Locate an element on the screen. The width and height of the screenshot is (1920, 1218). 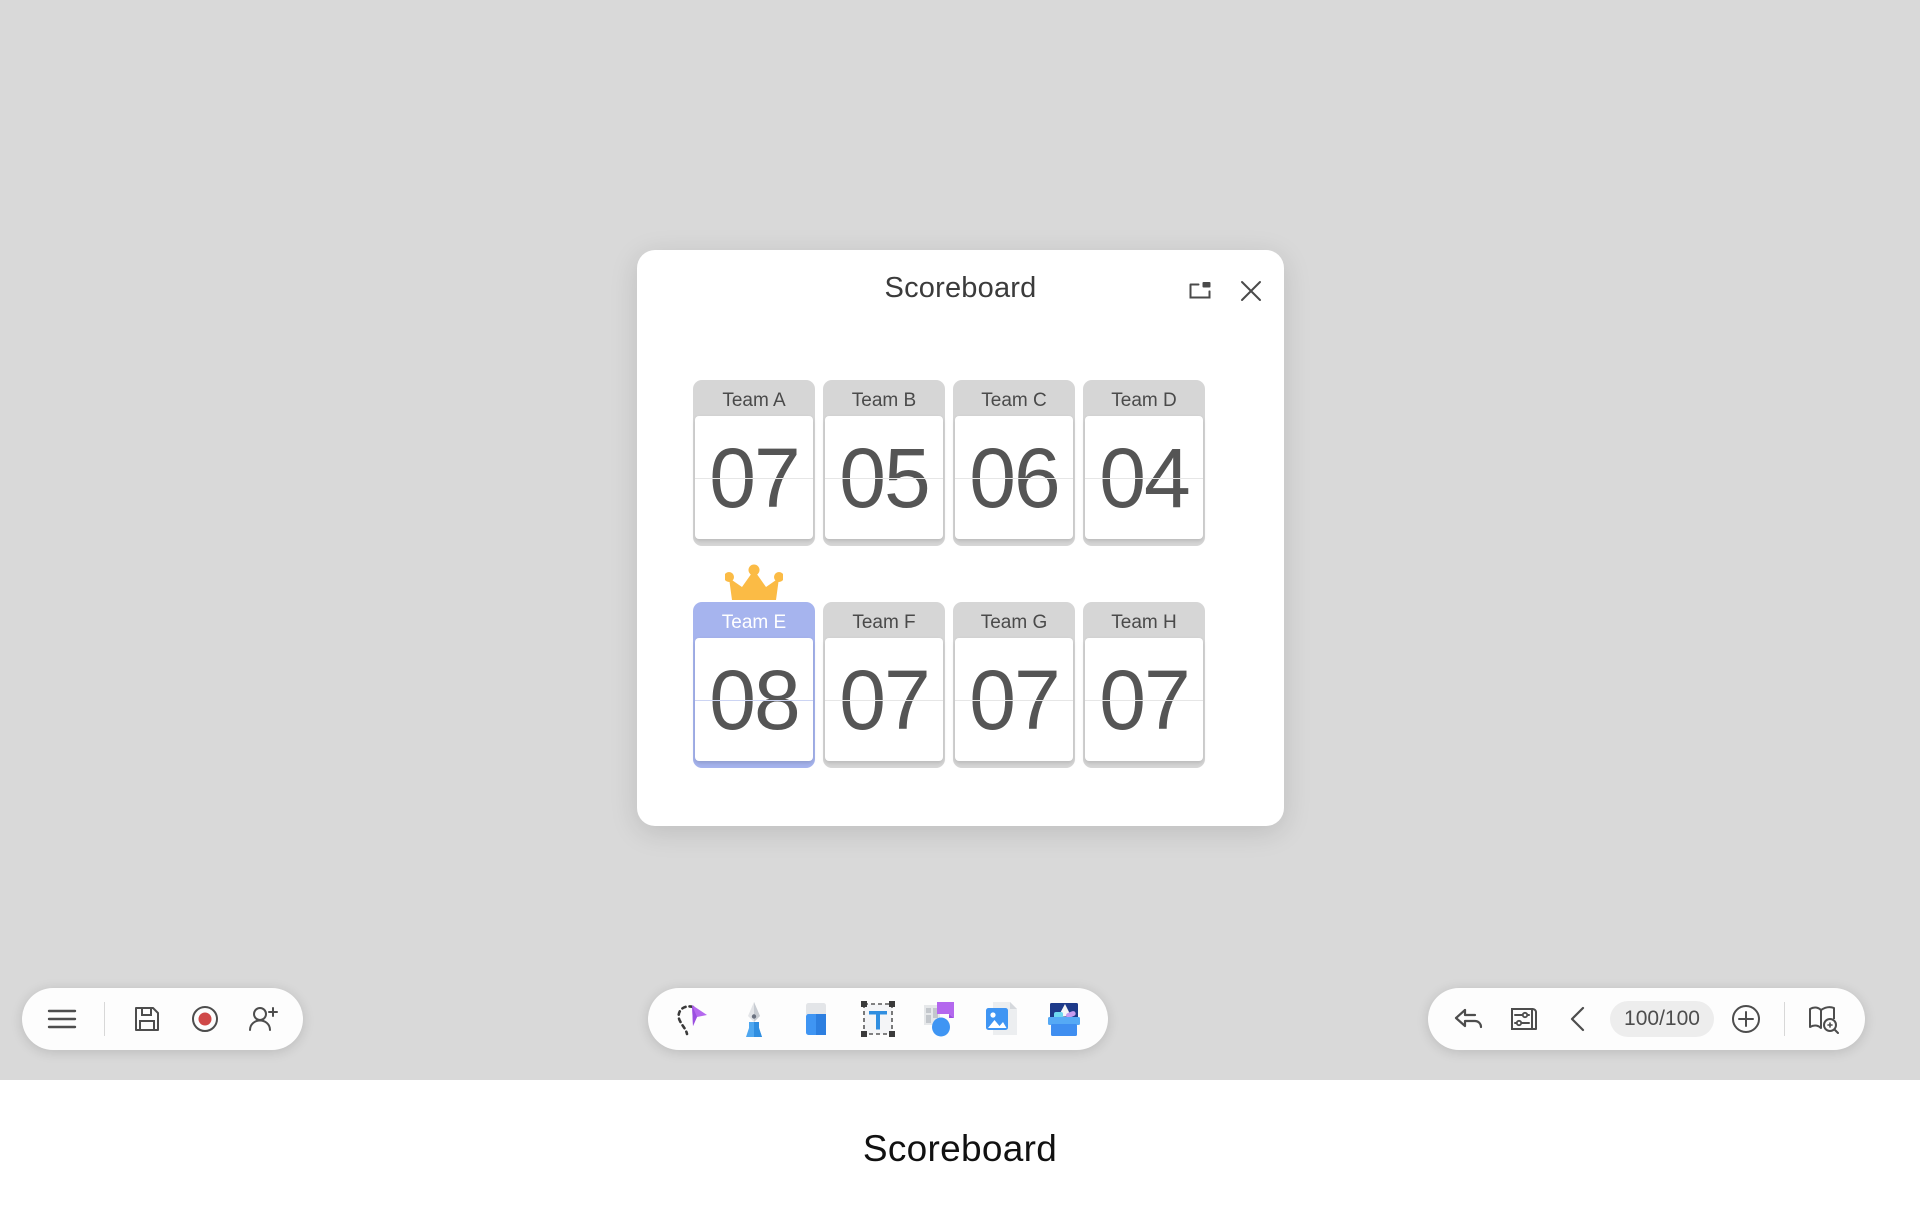
team-card-d: Team D 04 is located at coordinates (1144, 463).